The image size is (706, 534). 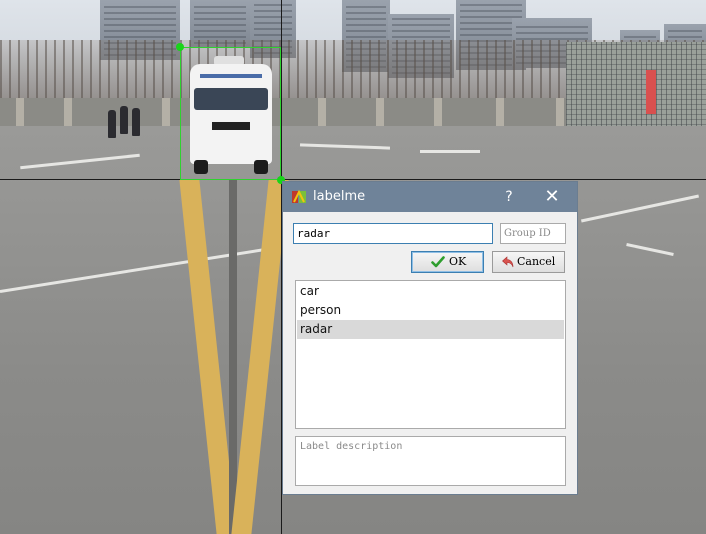 What do you see at coordinates (458, 261) in the screenshot?
I see `ok-label: OK` at bounding box center [458, 261].